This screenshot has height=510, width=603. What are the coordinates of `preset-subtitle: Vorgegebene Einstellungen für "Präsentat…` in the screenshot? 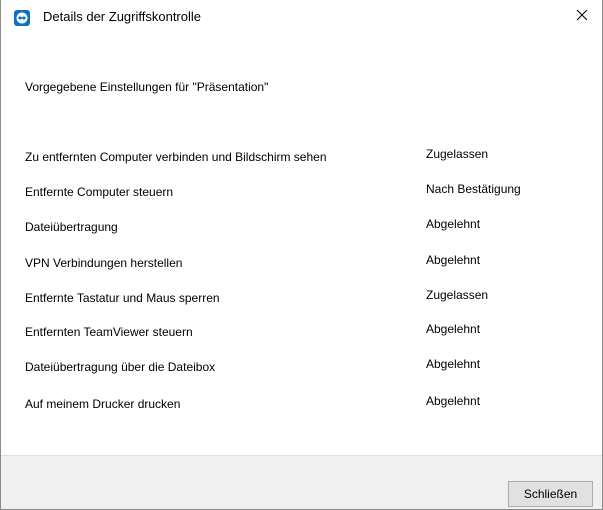 It's located at (147, 87).